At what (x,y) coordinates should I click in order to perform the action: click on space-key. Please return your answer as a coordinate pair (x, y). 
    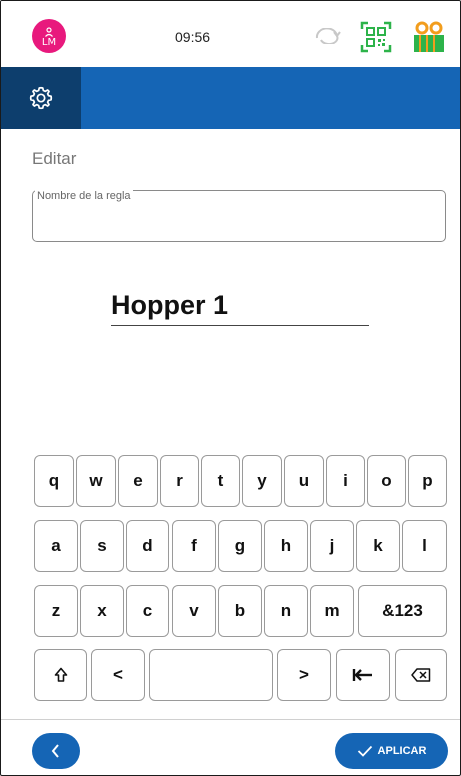
    Looking at the image, I should click on (211, 675).